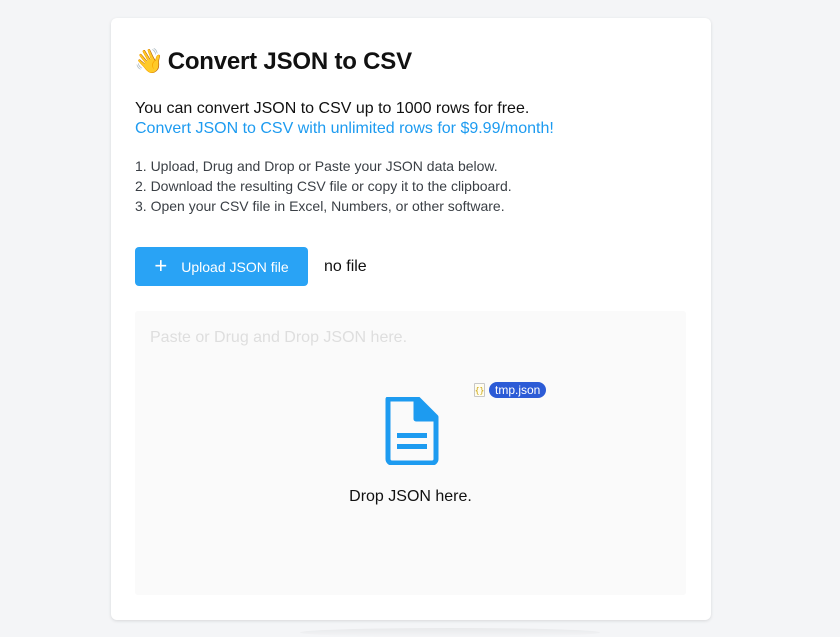 This screenshot has width=840, height=637. What do you see at coordinates (161, 265) in the screenshot?
I see `plus-icon: +` at bounding box center [161, 265].